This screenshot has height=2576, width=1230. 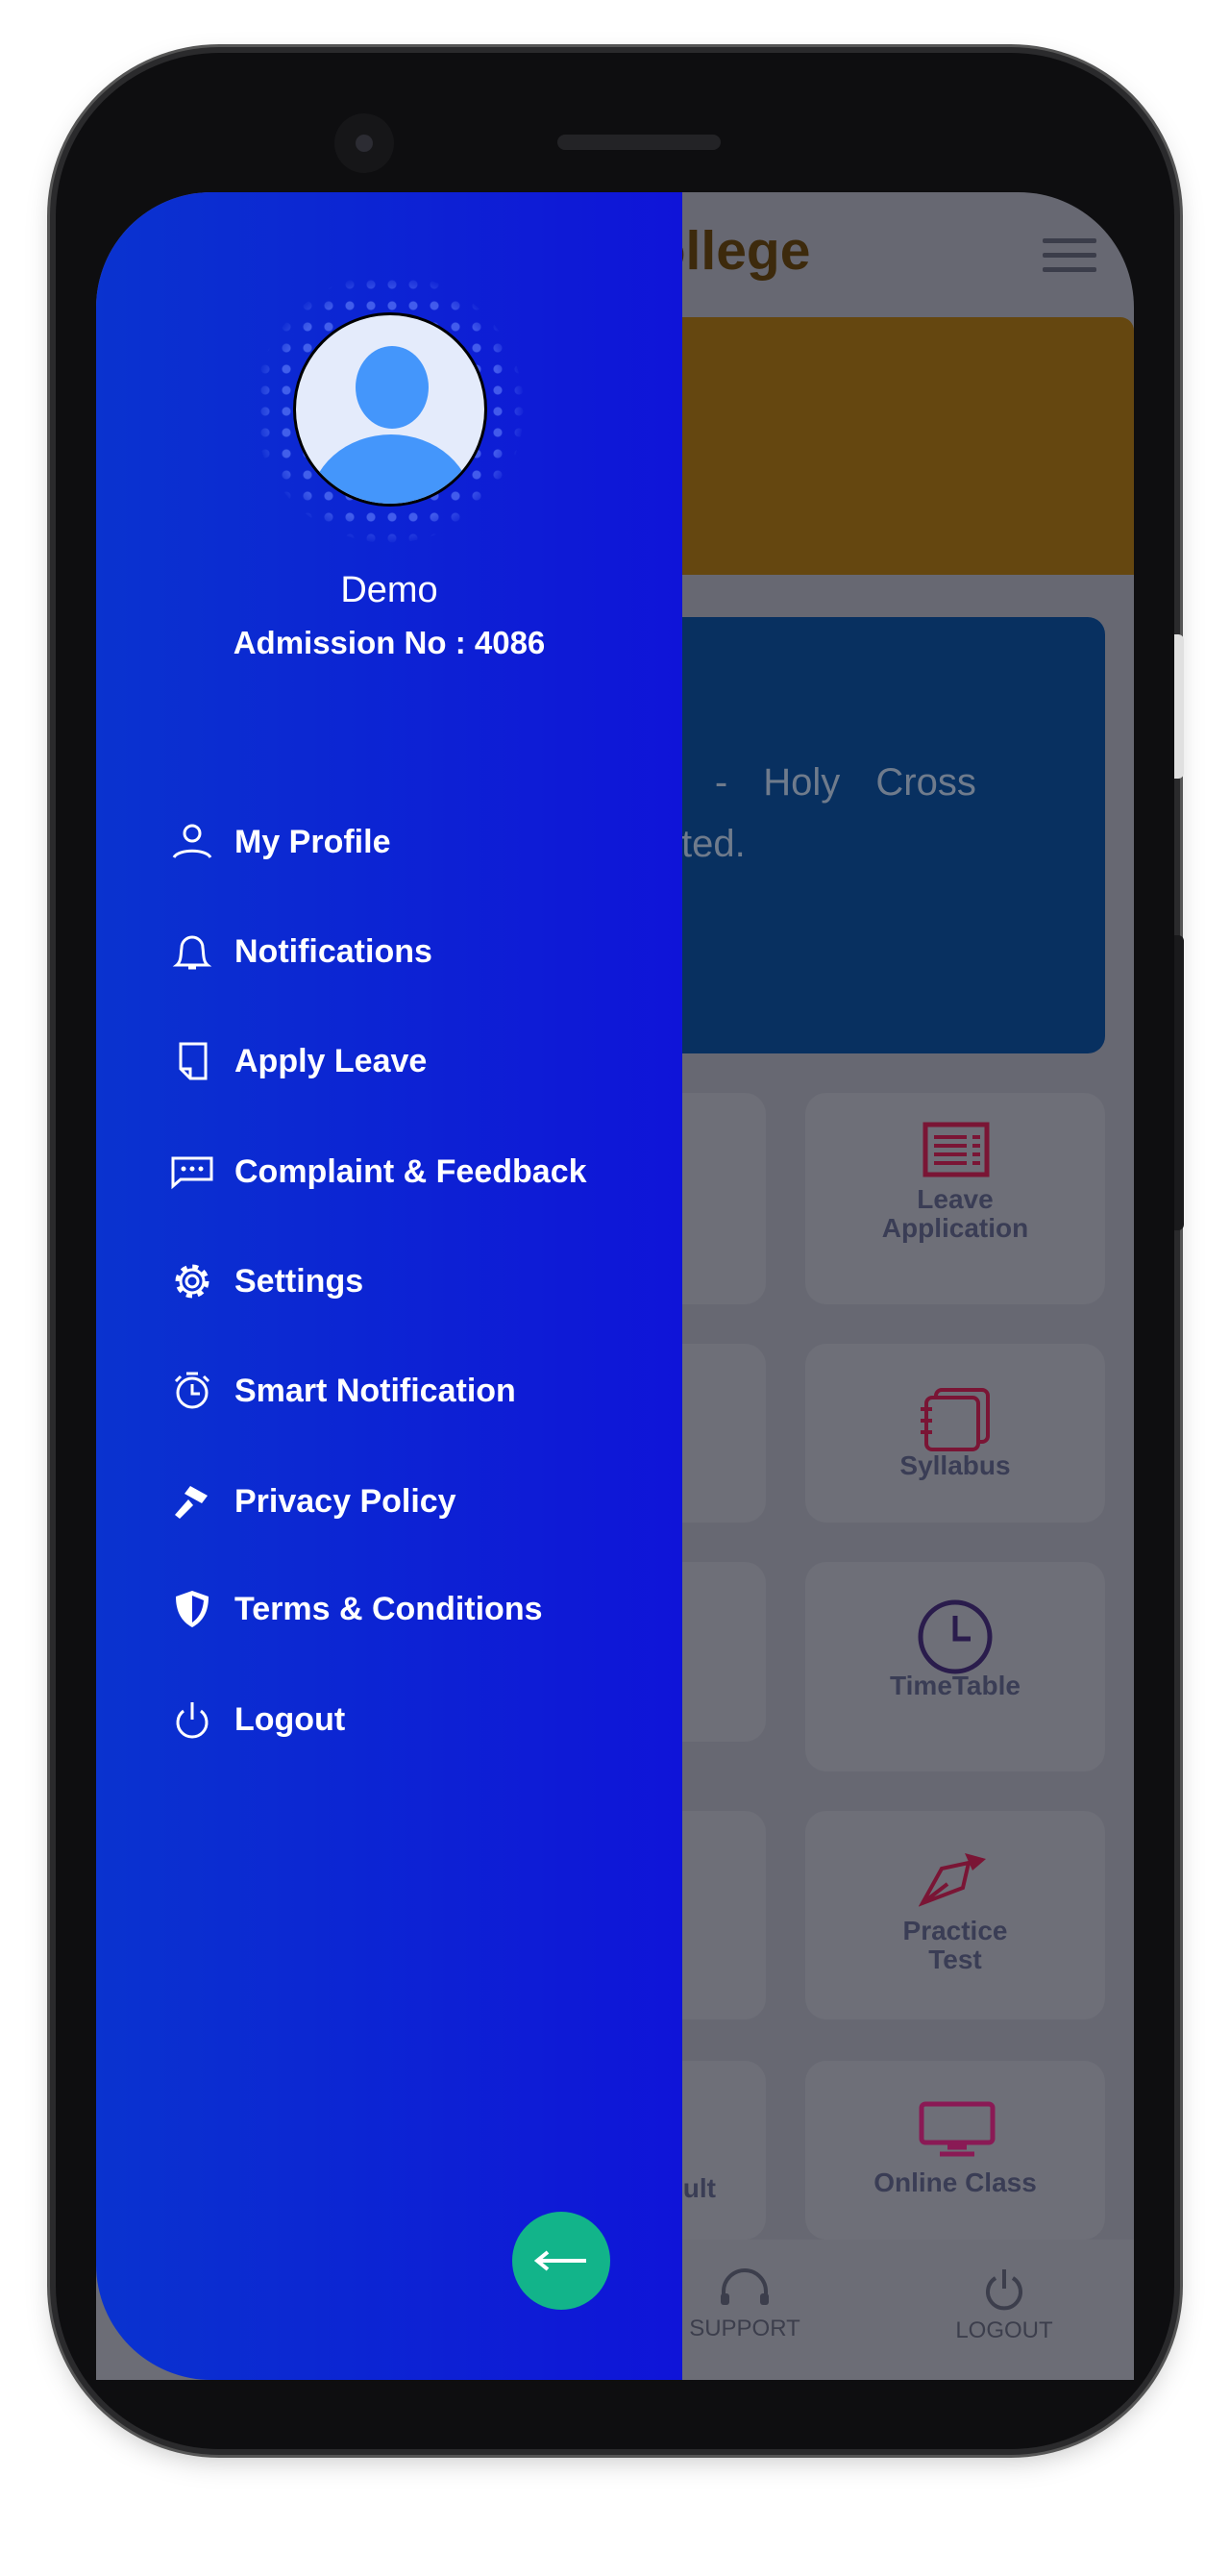 I want to click on menu-label: Terms & Conditions, so click(x=388, y=1608).